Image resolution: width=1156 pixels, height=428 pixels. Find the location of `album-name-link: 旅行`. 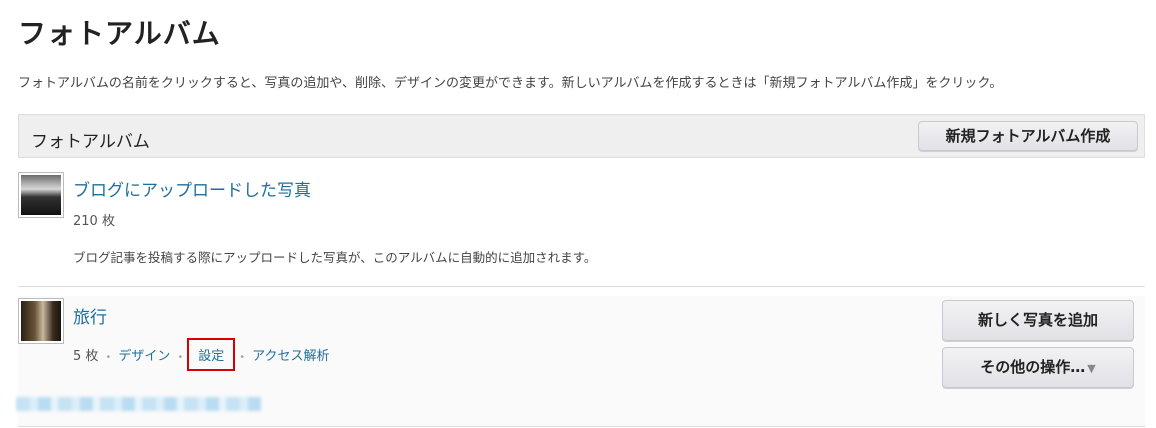

album-name-link: 旅行 is located at coordinates (90, 315).